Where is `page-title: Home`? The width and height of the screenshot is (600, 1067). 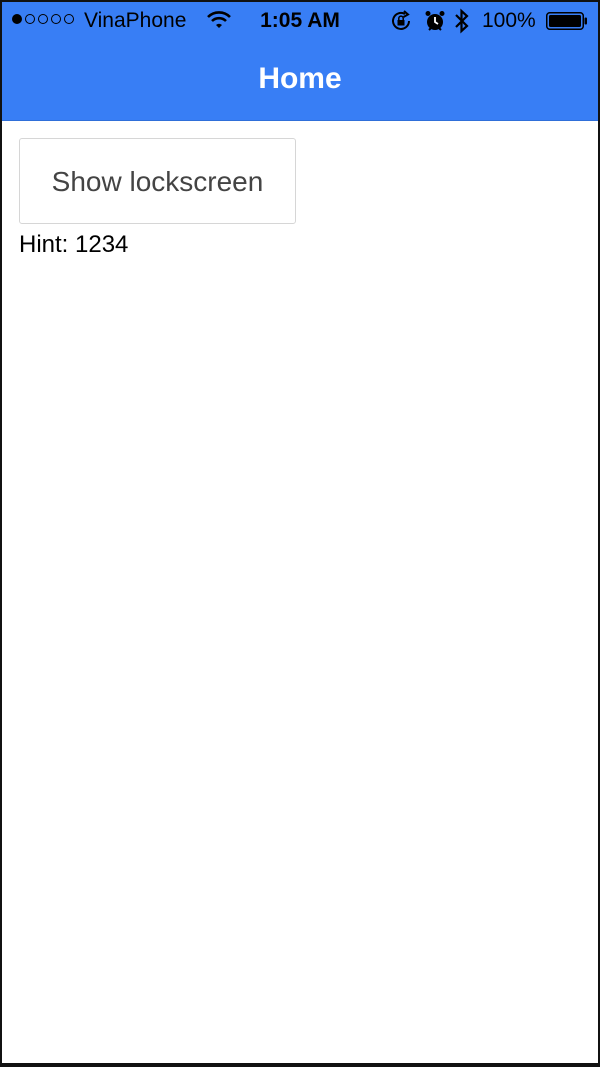
page-title: Home is located at coordinates (300, 78).